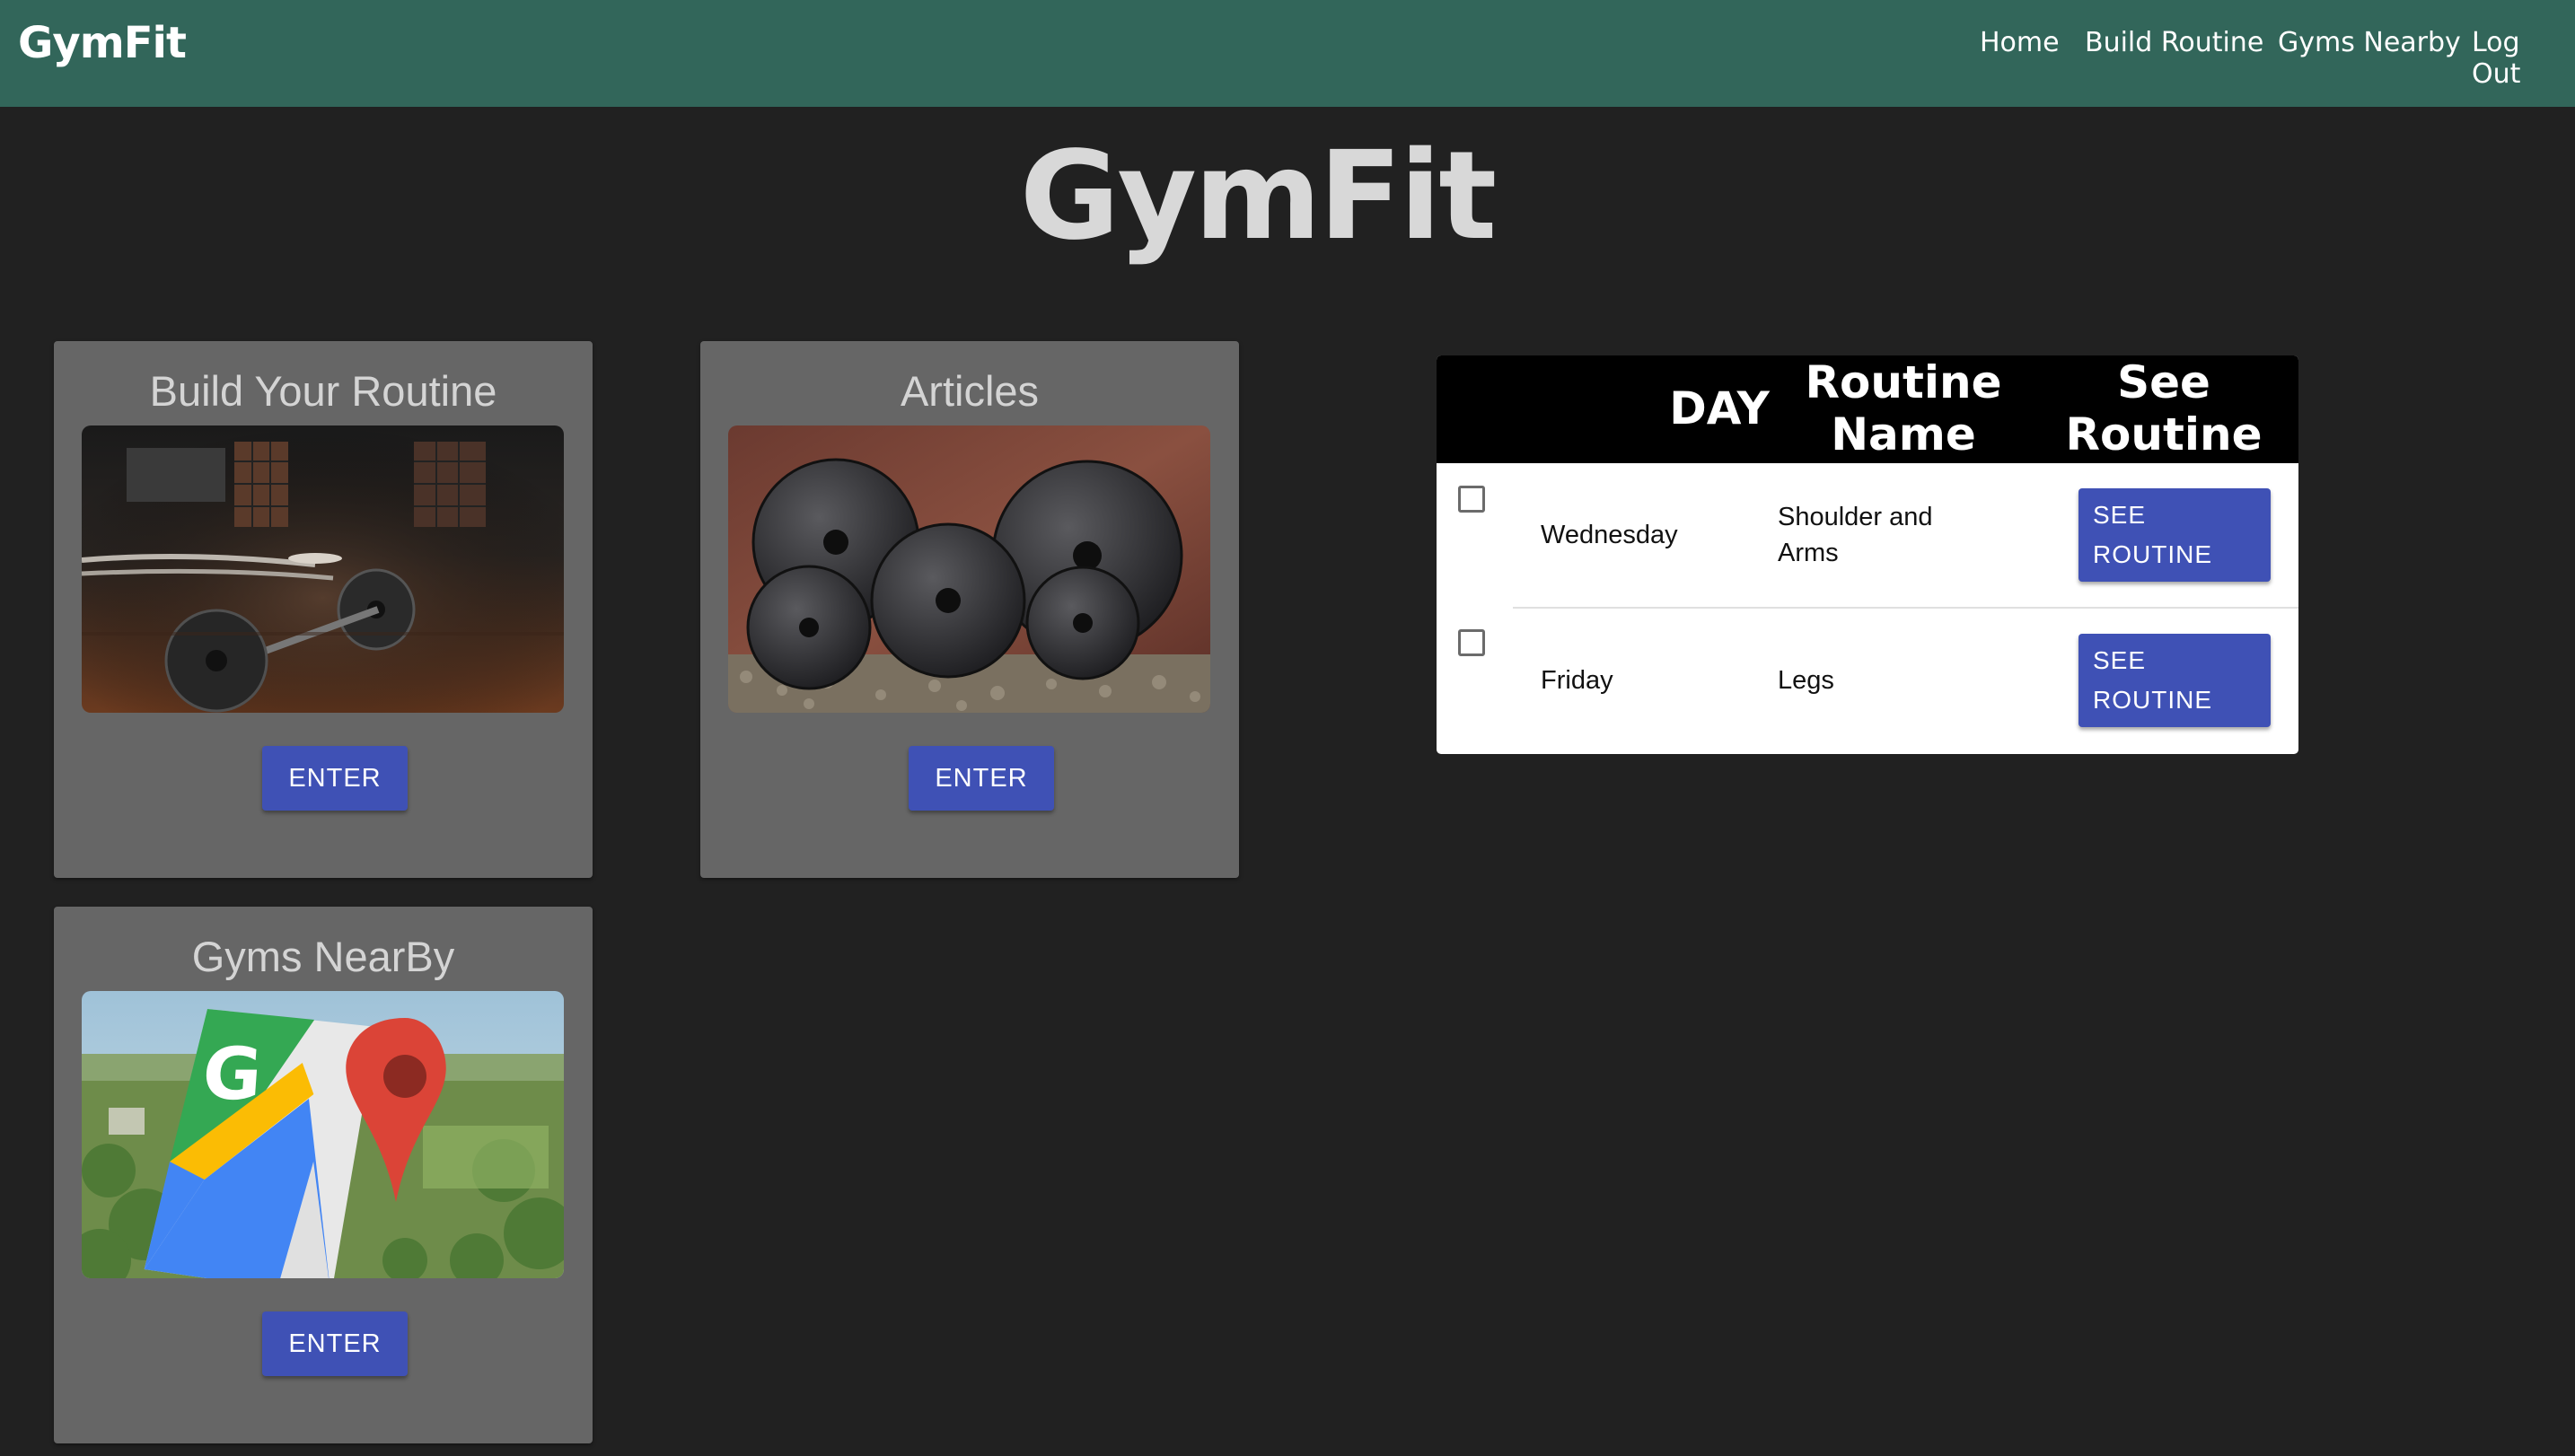 The width and height of the screenshot is (2575, 1456). What do you see at coordinates (323, 391) in the screenshot?
I see `card-title: Build Your Routine` at bounding box center [323, 391].